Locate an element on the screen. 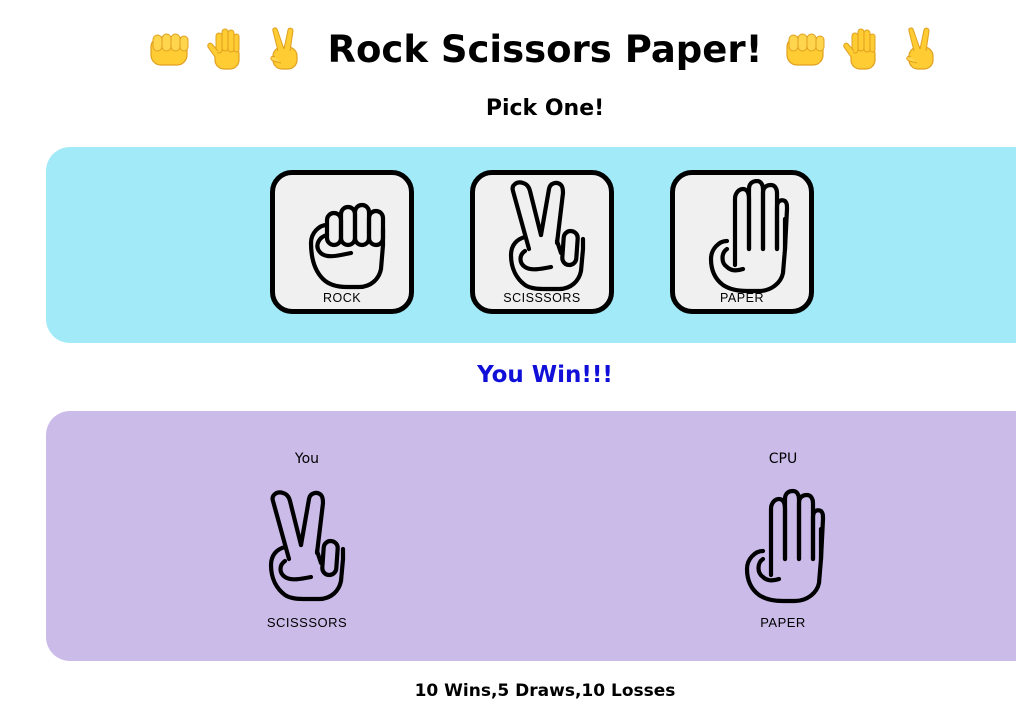 Image resolution: width=1016 pixels, height=726 pixels. rock-choice-button: ROCK is located at coordinates (342, 242).